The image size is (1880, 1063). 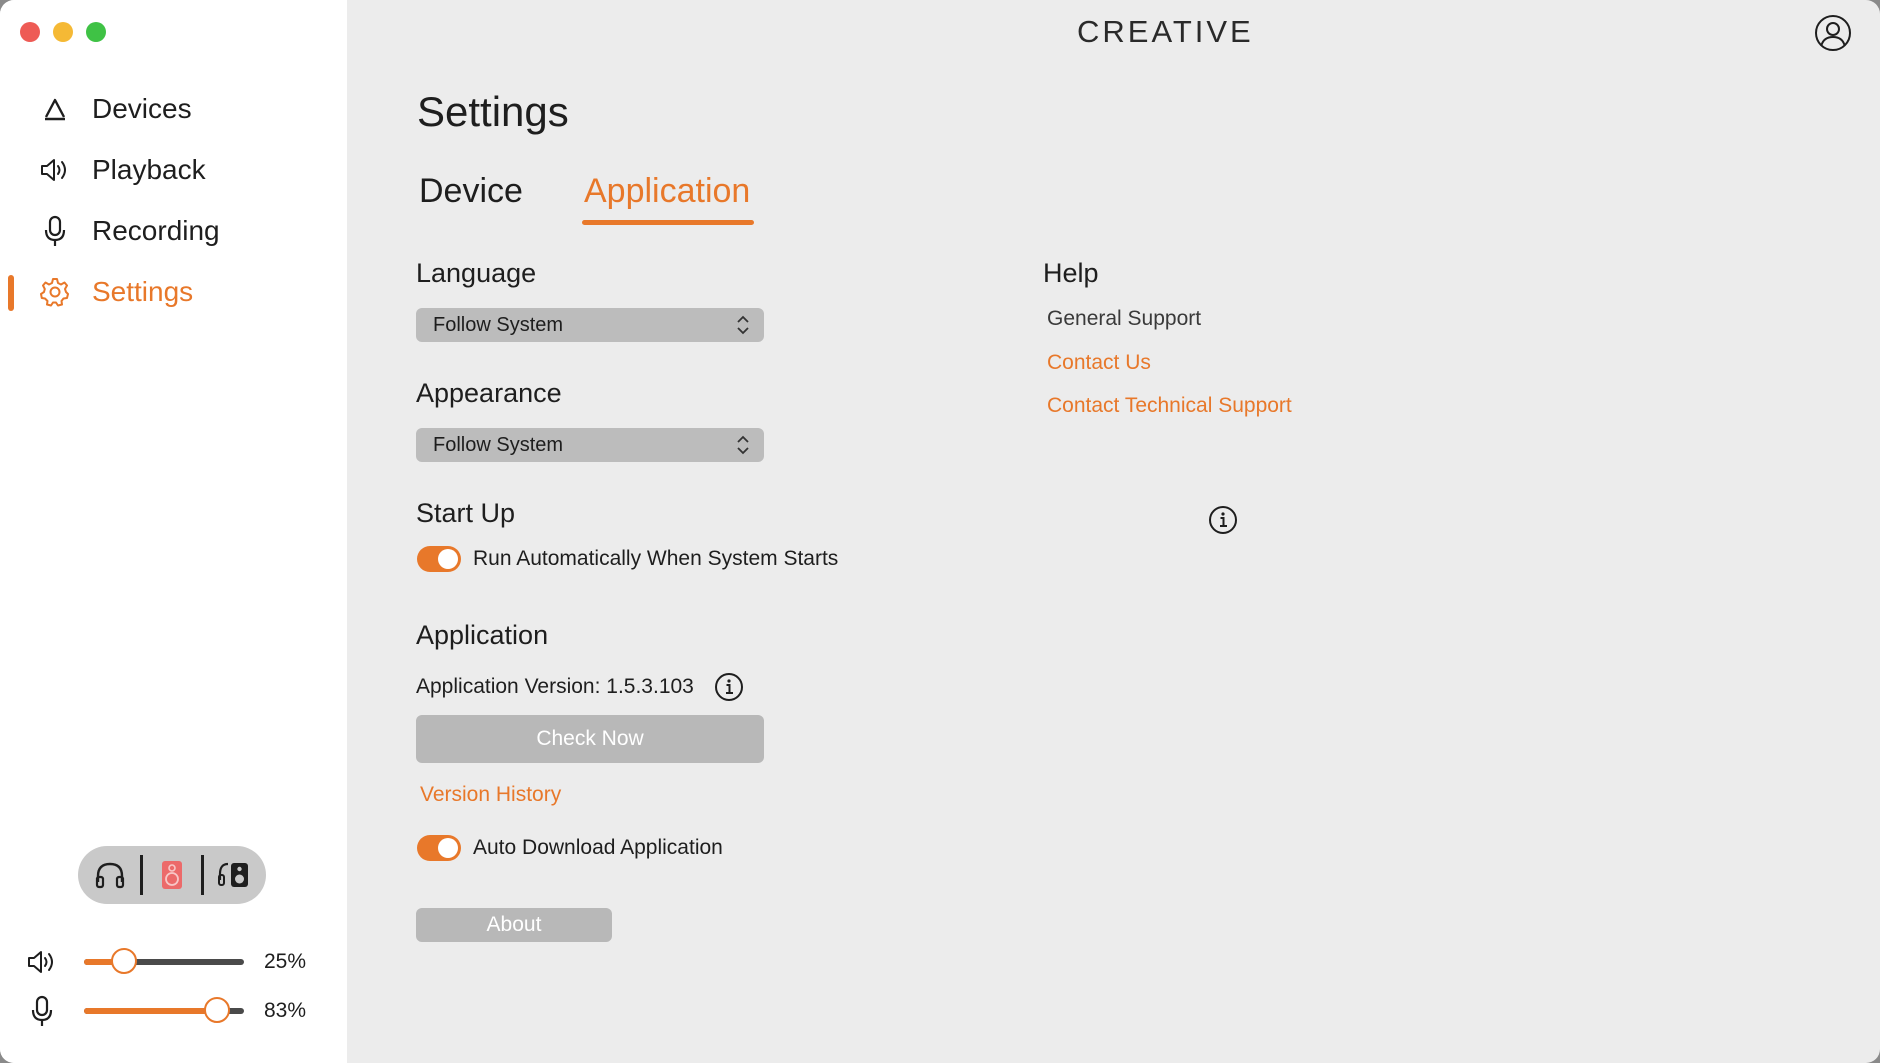 I want to click on user-account-icon, so click(x=1833, y=33).